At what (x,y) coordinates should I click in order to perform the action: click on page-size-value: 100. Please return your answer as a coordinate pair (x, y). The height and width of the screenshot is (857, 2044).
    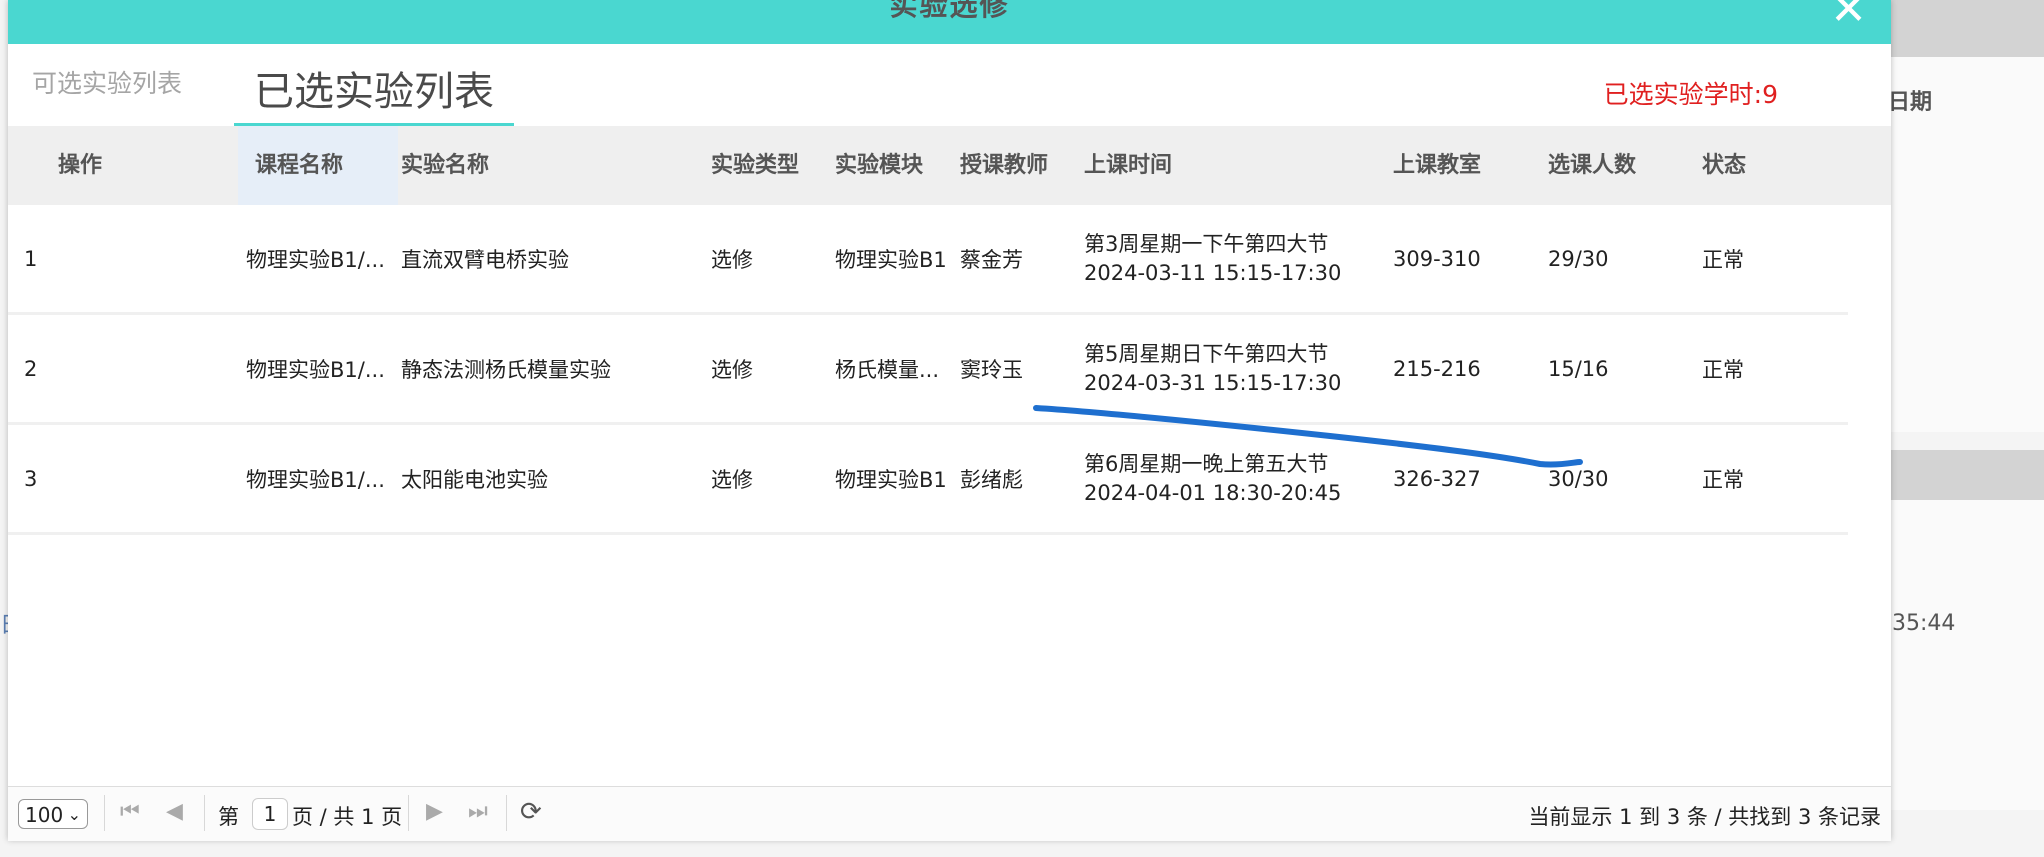
    Looking at the image, I should click on (44, 815).